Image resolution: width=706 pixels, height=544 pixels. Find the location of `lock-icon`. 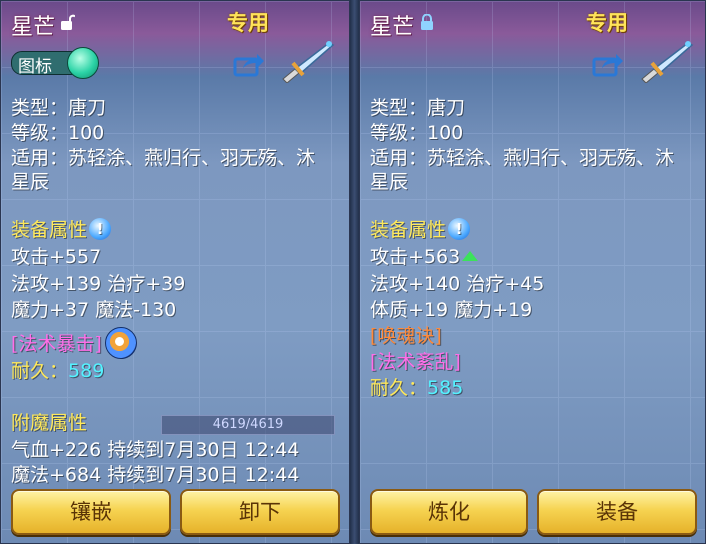

lock-icon is located at coordinates (427, 22).